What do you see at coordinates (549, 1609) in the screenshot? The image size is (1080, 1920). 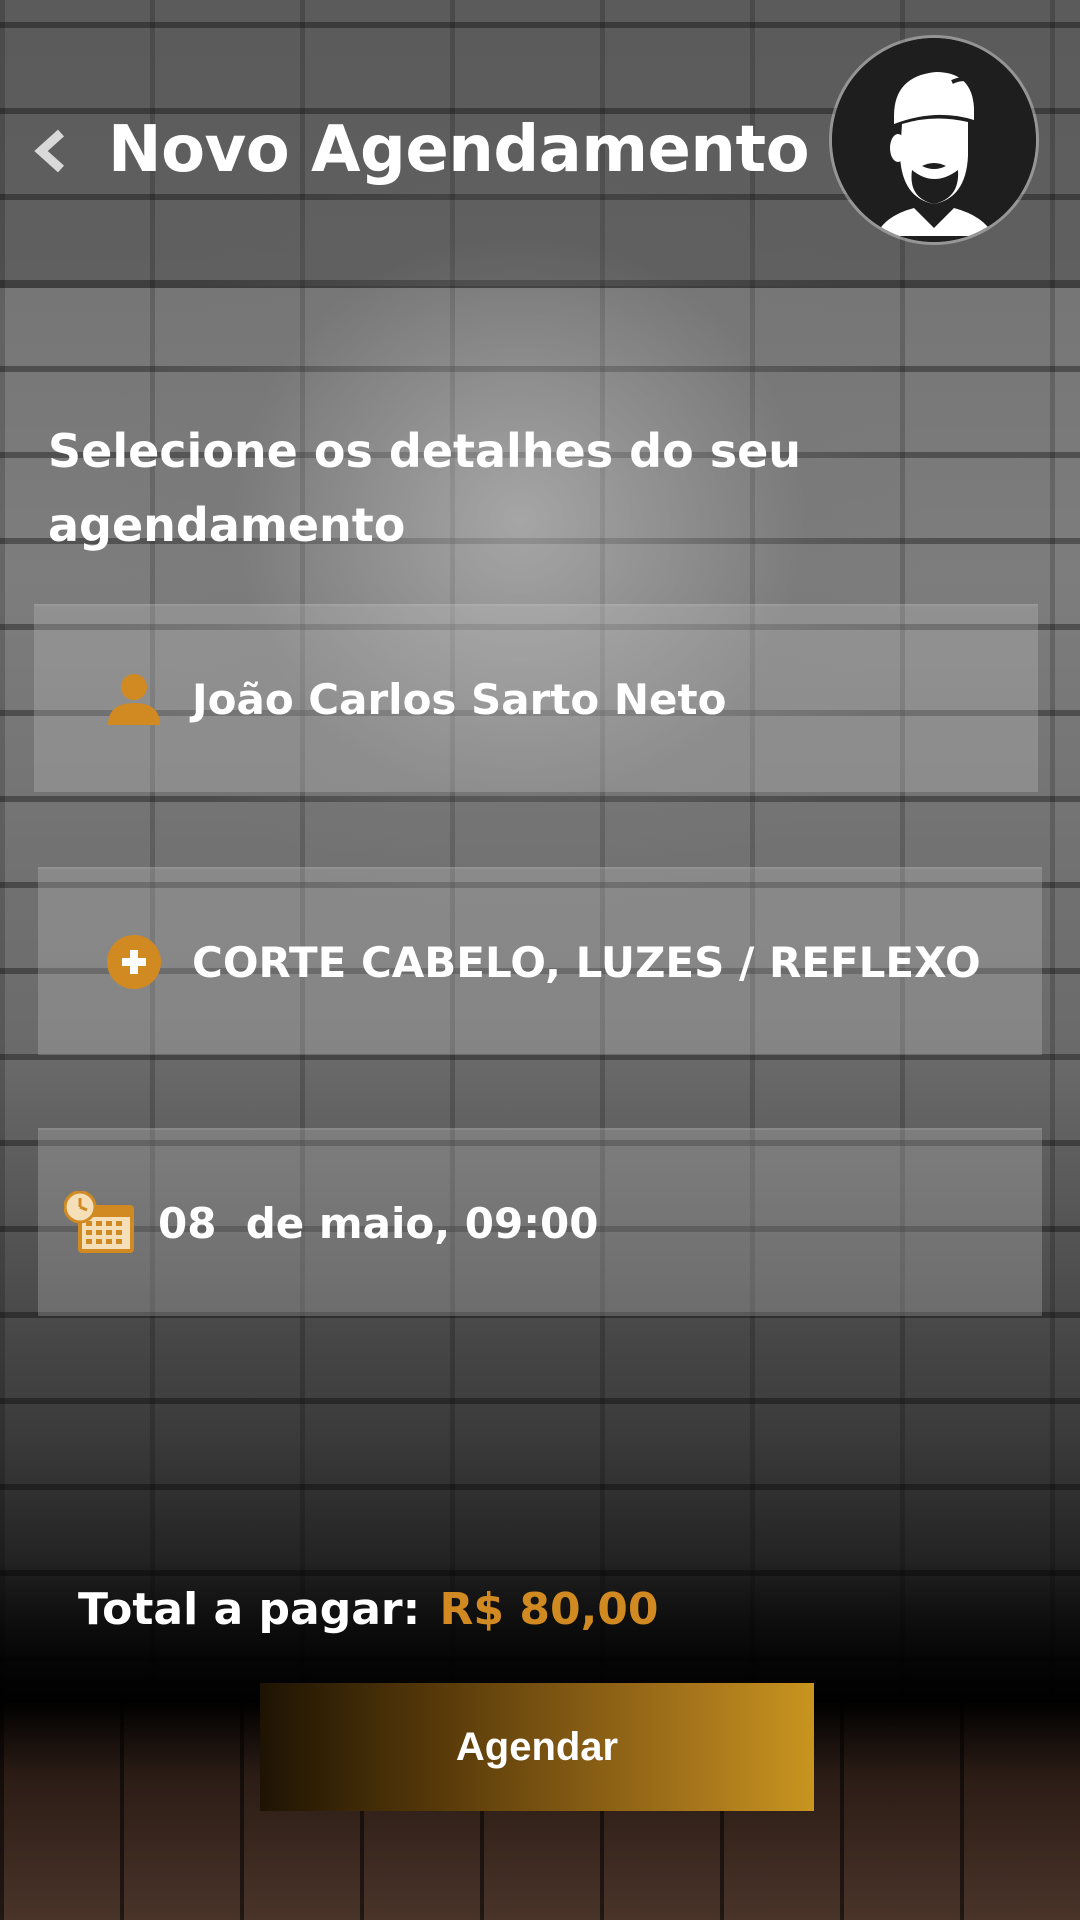 I see `total-price: R$ 80,00` at bounding box center [549, 1609].